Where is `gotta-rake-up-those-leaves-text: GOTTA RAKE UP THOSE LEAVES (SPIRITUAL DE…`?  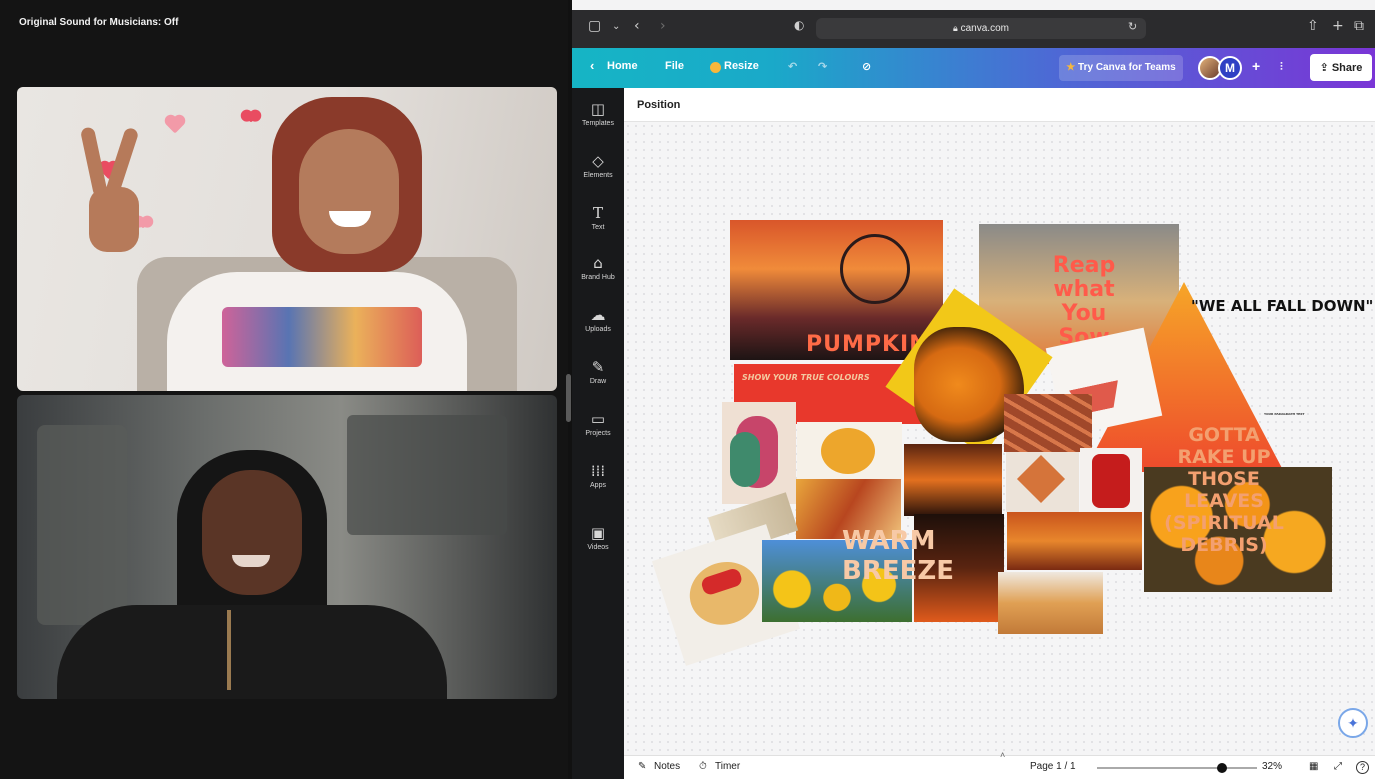 gotta-rake-up-those-leaves-text: GOTTA RAKE UP THOSE LEAVES (SPIRITUAL DE… is located at coordinates (1224, 490).